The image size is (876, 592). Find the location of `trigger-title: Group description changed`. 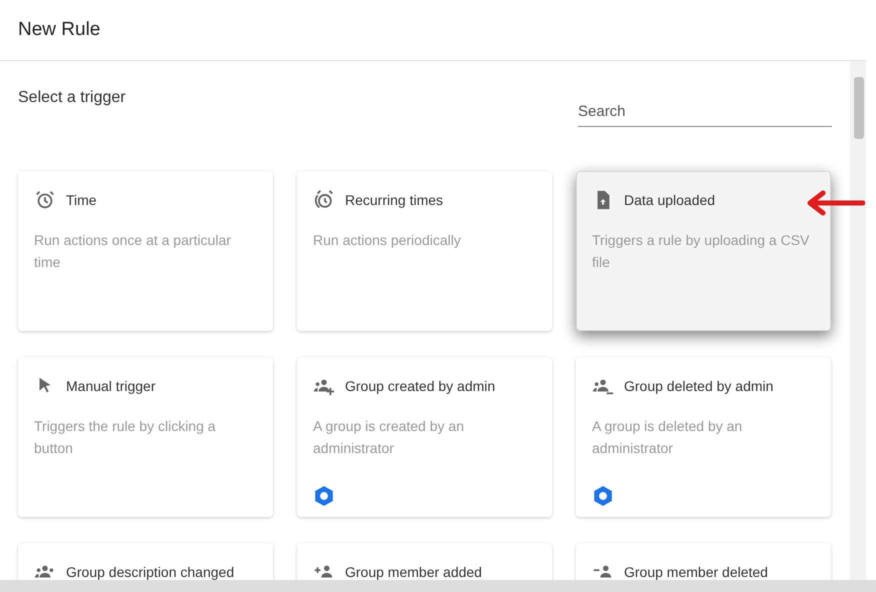

trigger-title: Group description changed is located at coordinates (150, 572).